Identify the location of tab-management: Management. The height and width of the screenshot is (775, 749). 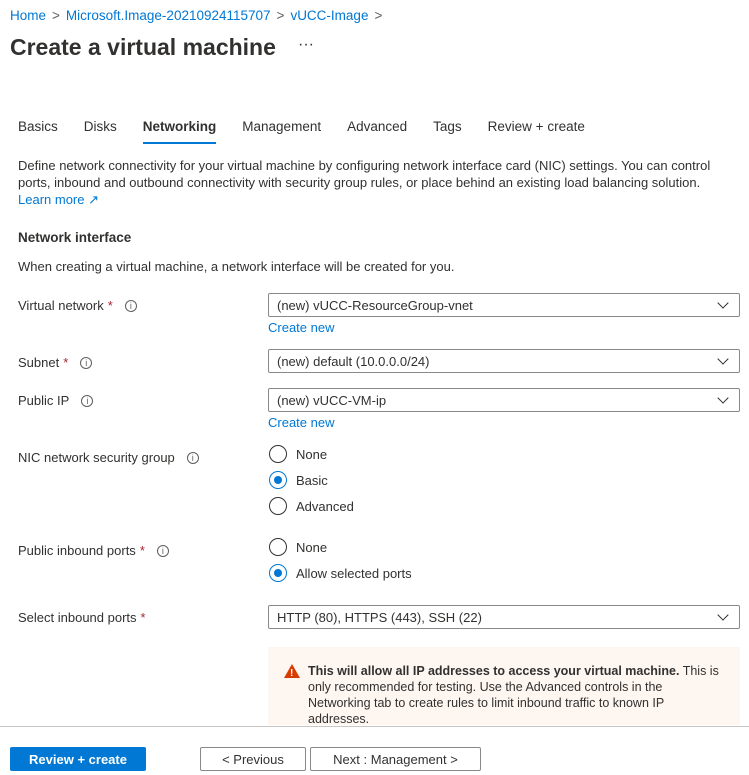
(281, 130).